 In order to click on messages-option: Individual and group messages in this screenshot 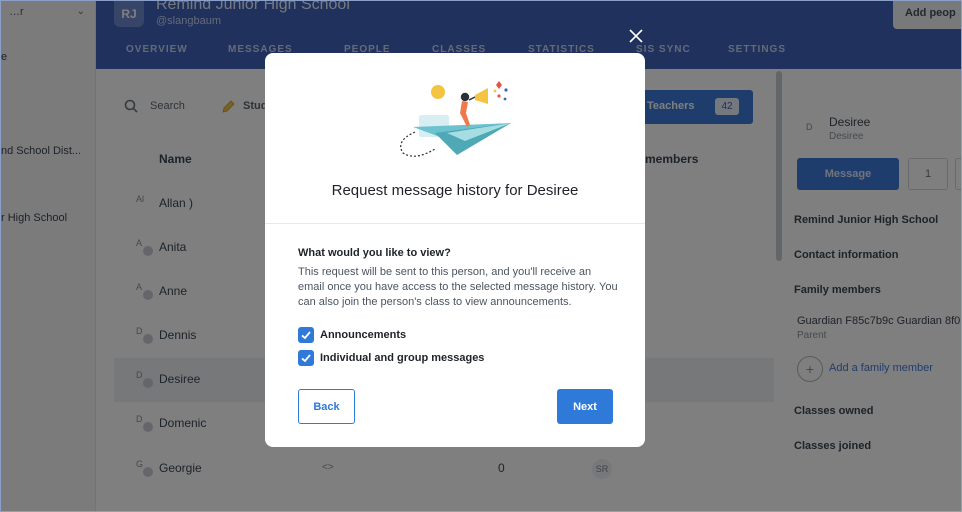, I will do `click(391, 358)`.